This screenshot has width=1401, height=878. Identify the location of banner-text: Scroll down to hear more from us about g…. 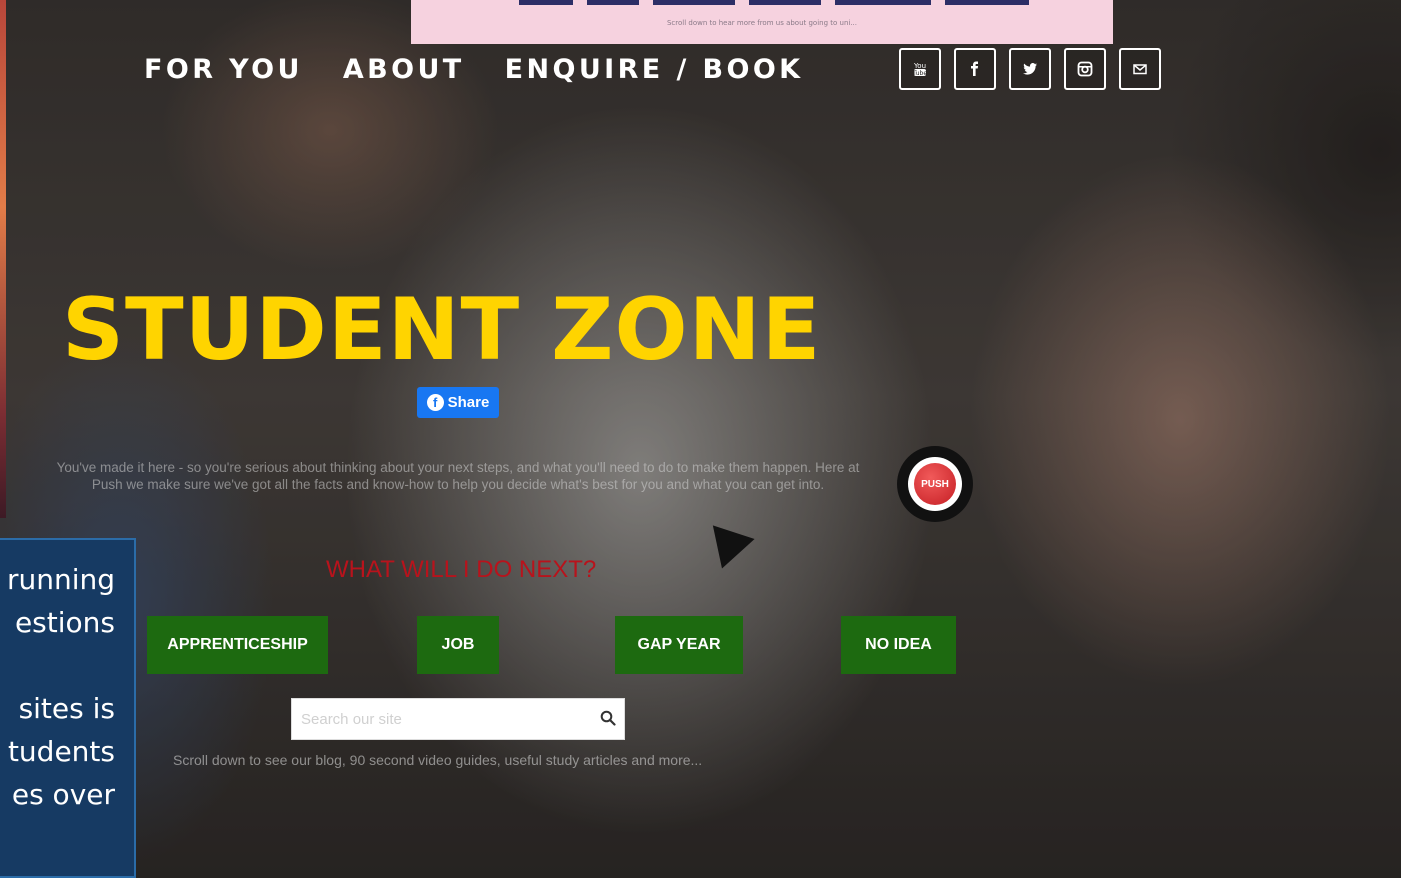
(762, 23).